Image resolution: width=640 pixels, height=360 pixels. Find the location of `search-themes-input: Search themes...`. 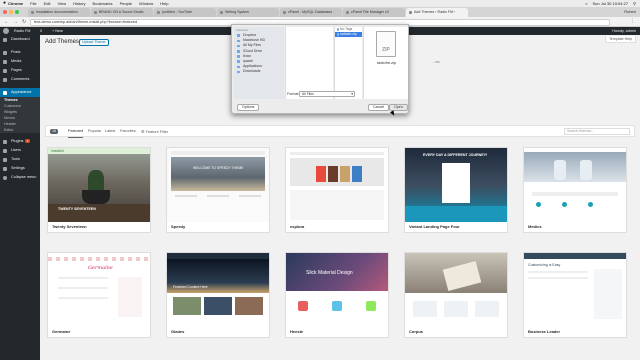

search-themes-input: Search themes... is located at coordinates (597, 131).